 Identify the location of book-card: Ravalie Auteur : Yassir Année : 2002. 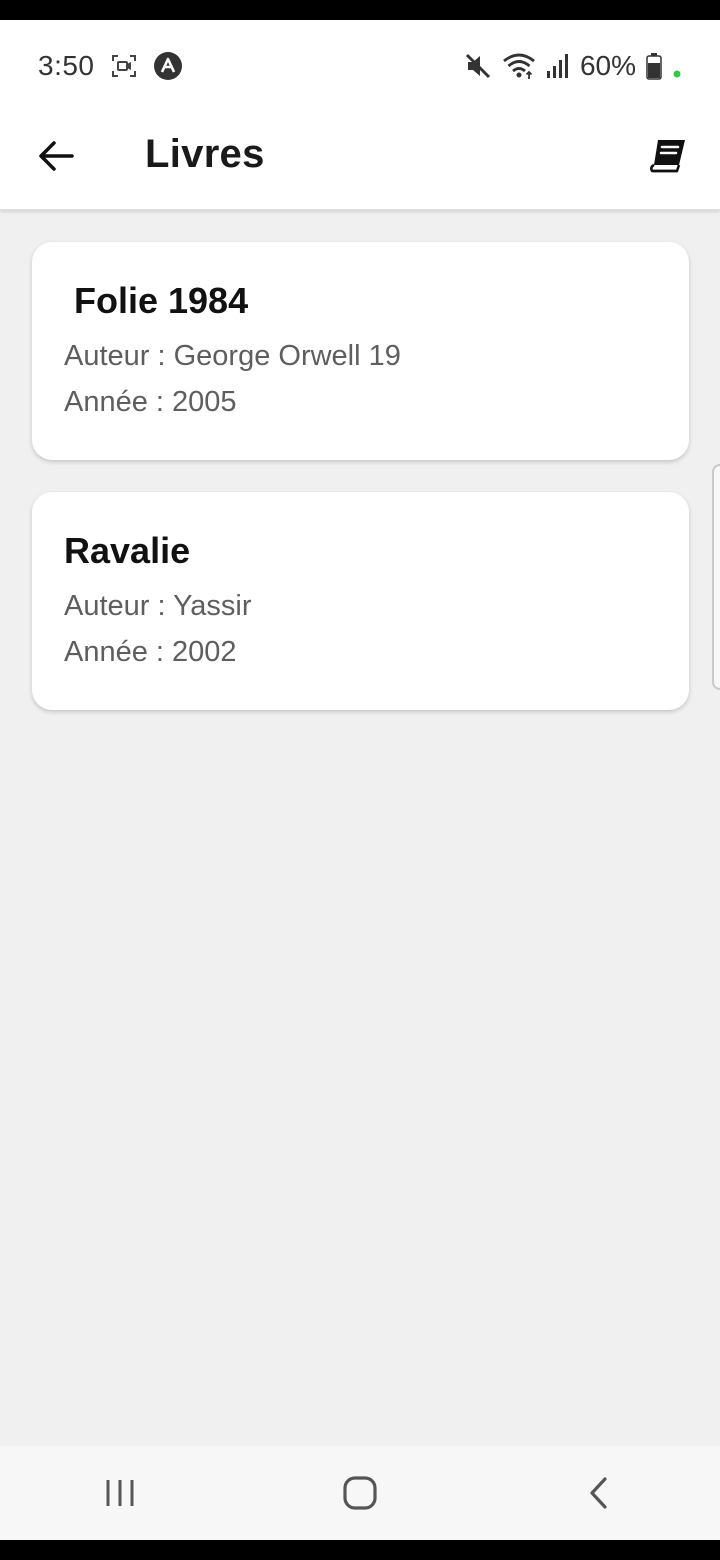
(360, 601).